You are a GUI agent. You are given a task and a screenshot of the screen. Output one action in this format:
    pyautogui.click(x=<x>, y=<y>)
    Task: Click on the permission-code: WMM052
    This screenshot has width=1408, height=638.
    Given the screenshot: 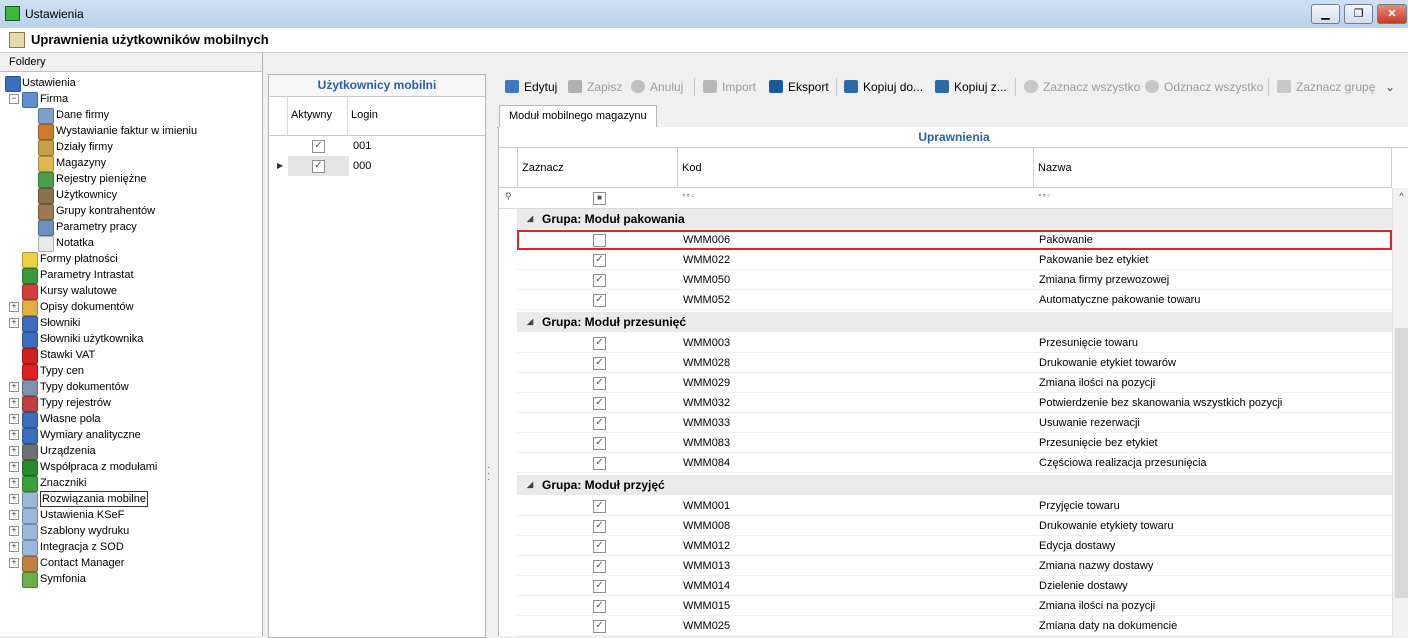 What is the action you would take?
    pyautogui.click(x=707, y=300)
    